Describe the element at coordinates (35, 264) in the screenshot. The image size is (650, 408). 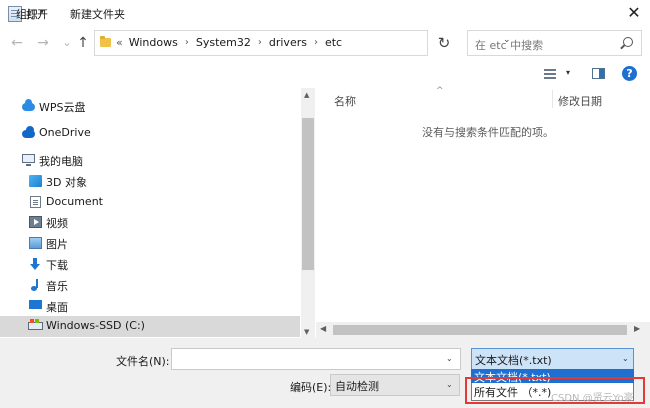
I see `download-icon` at that location.